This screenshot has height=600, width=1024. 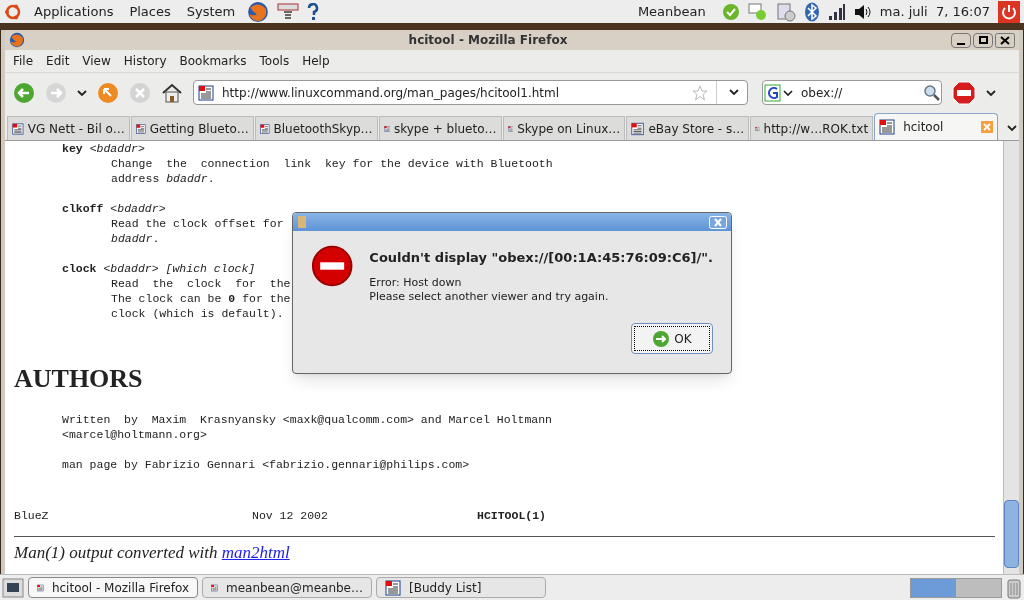 What do you see at coordinates (934, 11) in the screenshot?
I see `clock: ma. juli 7, 16:07` at bounding box center [934, 11].